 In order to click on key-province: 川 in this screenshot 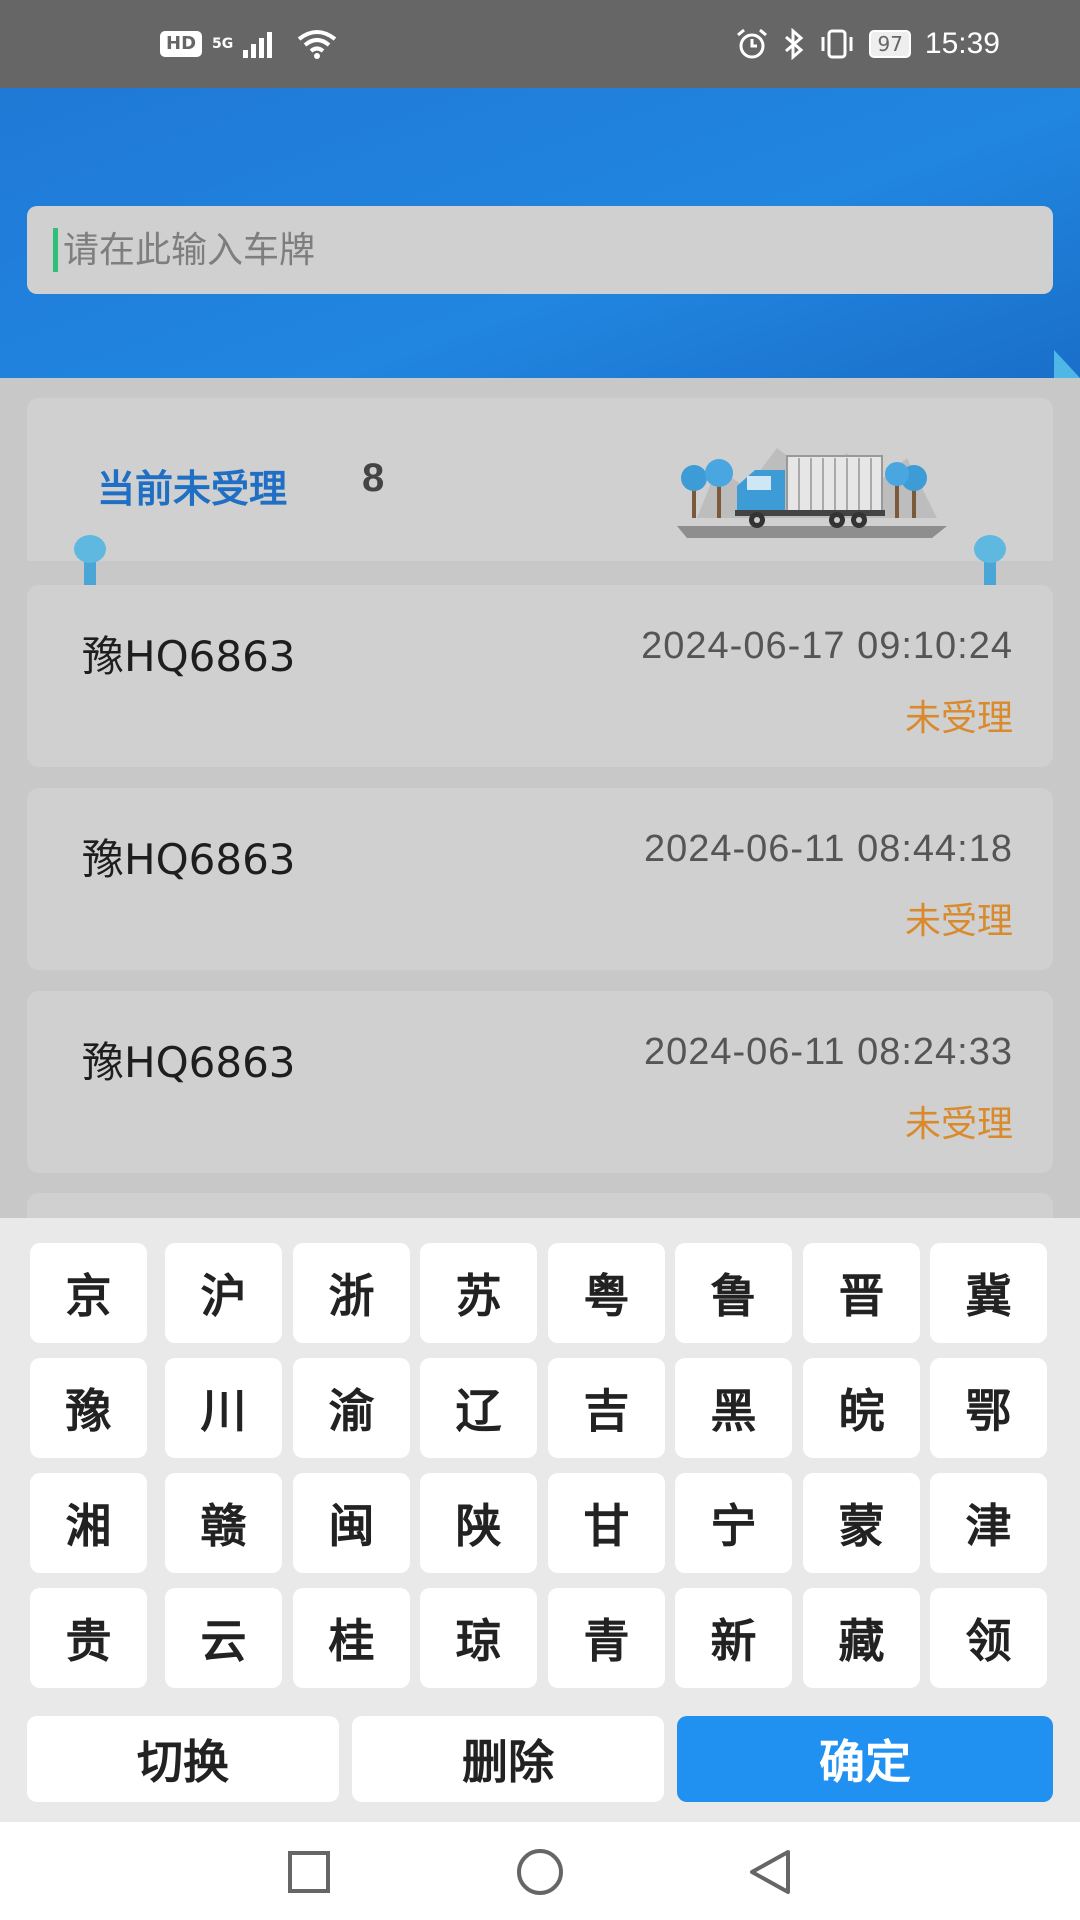, I will do `click(223, 1408)`.